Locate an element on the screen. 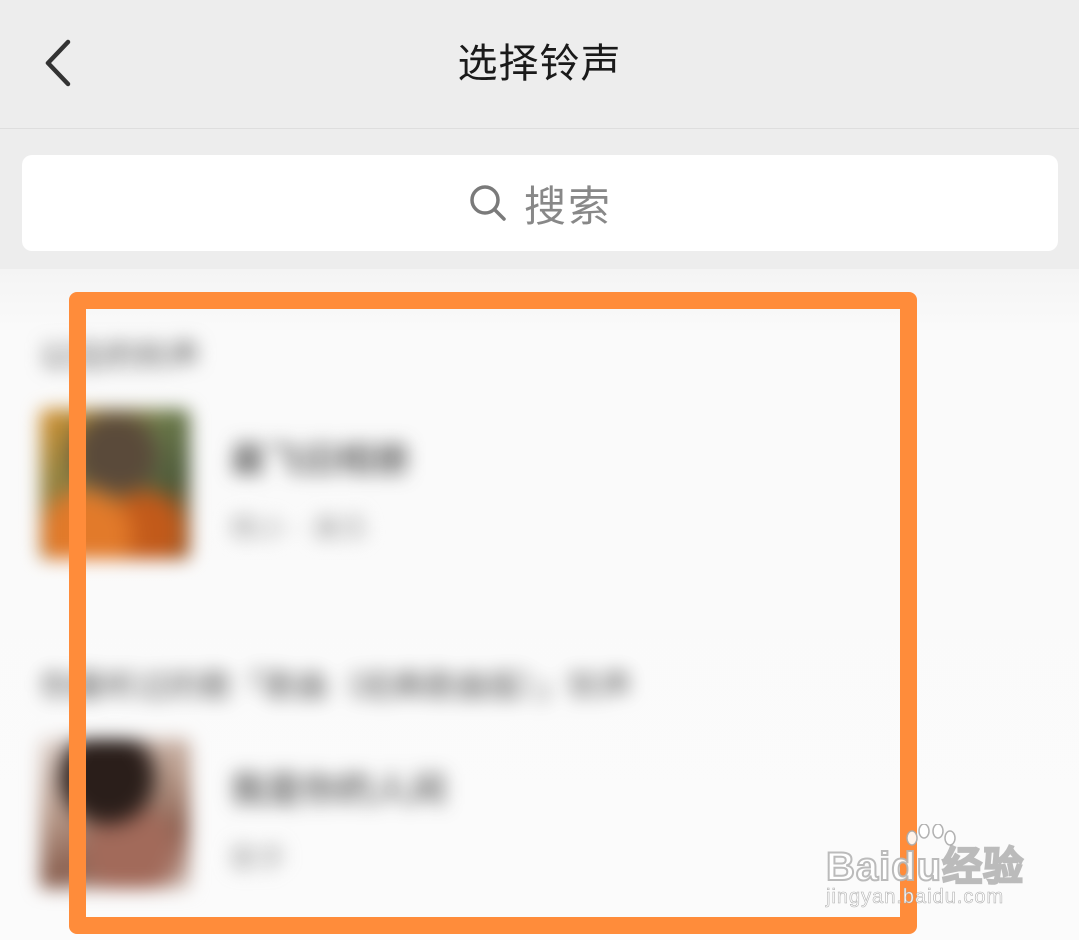  ringtone-artist: 杨小 · 美乐 is located at coordinates (299, 528).